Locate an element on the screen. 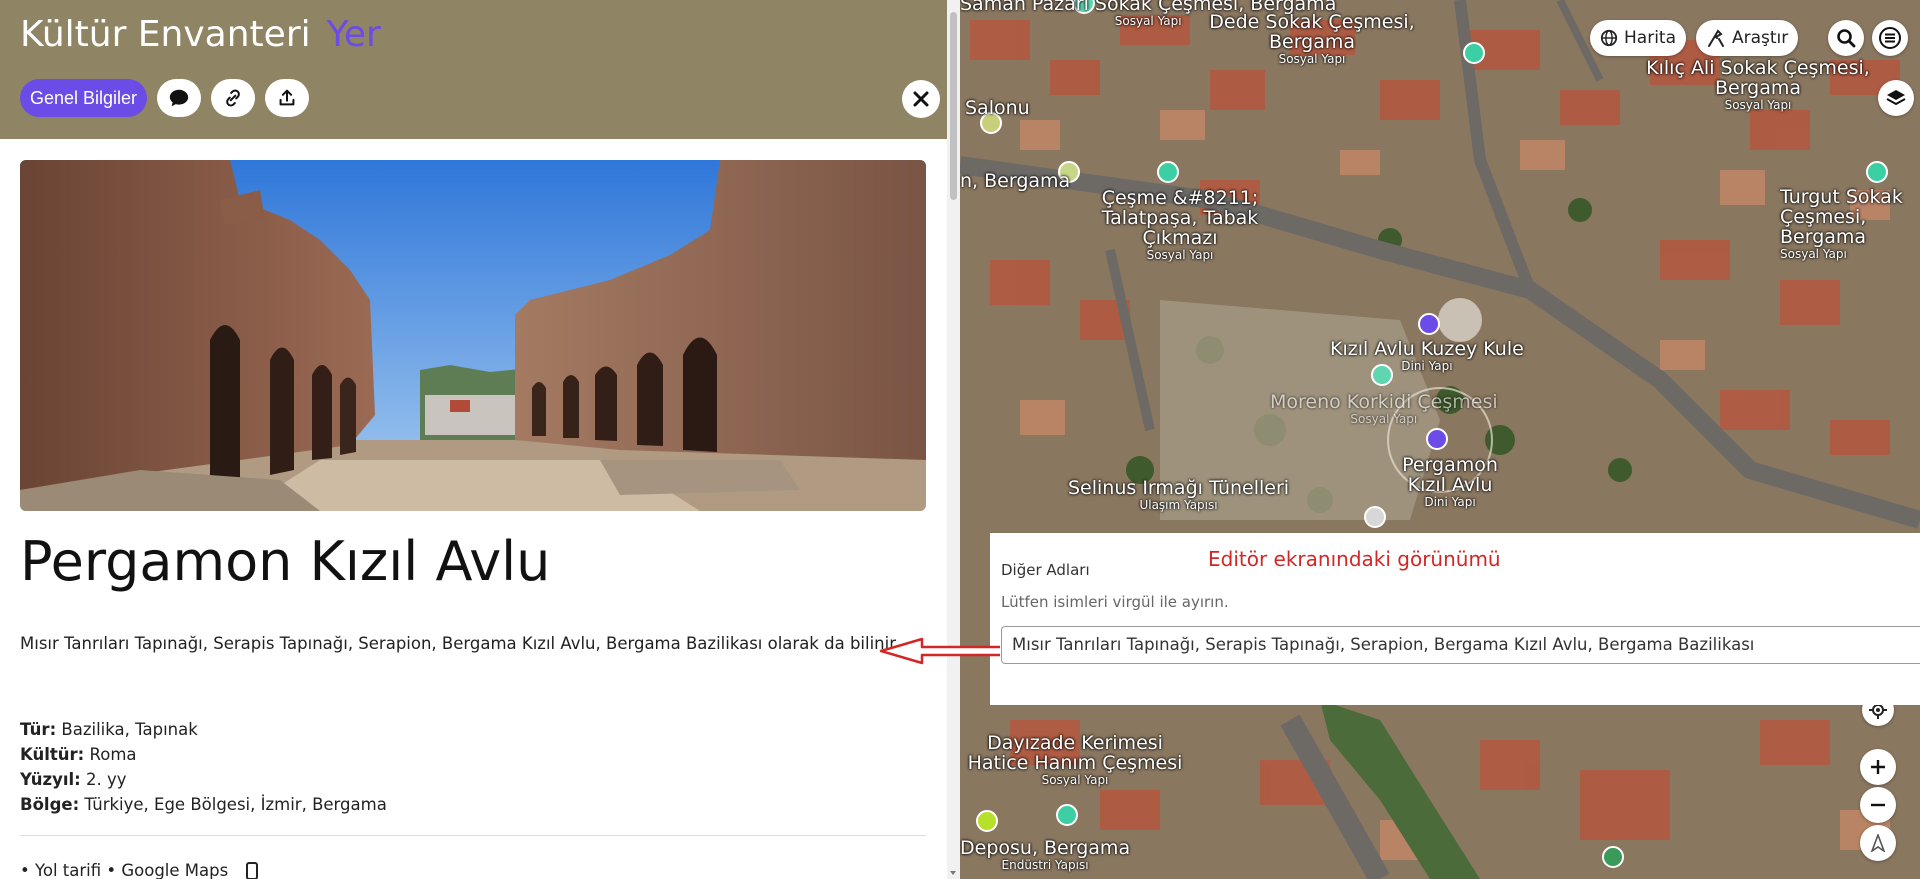 This screenshot has height=879, width=1920. menu-icon is located at coordinates (1890, 38).